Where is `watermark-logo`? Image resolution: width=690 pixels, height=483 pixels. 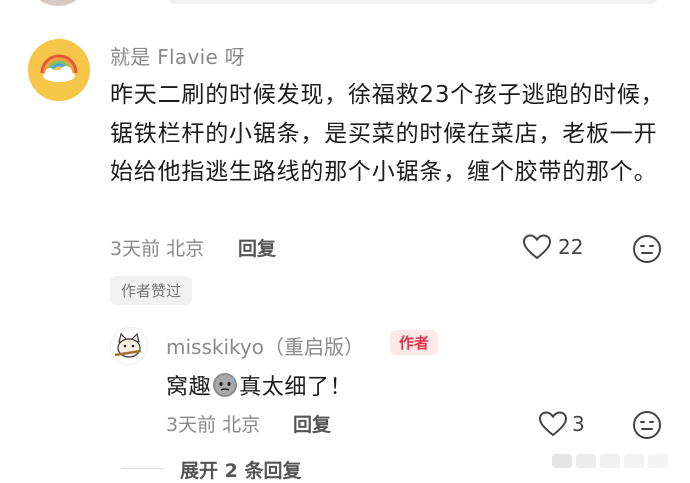
watermark-logo is located at coordinates (616, 461).